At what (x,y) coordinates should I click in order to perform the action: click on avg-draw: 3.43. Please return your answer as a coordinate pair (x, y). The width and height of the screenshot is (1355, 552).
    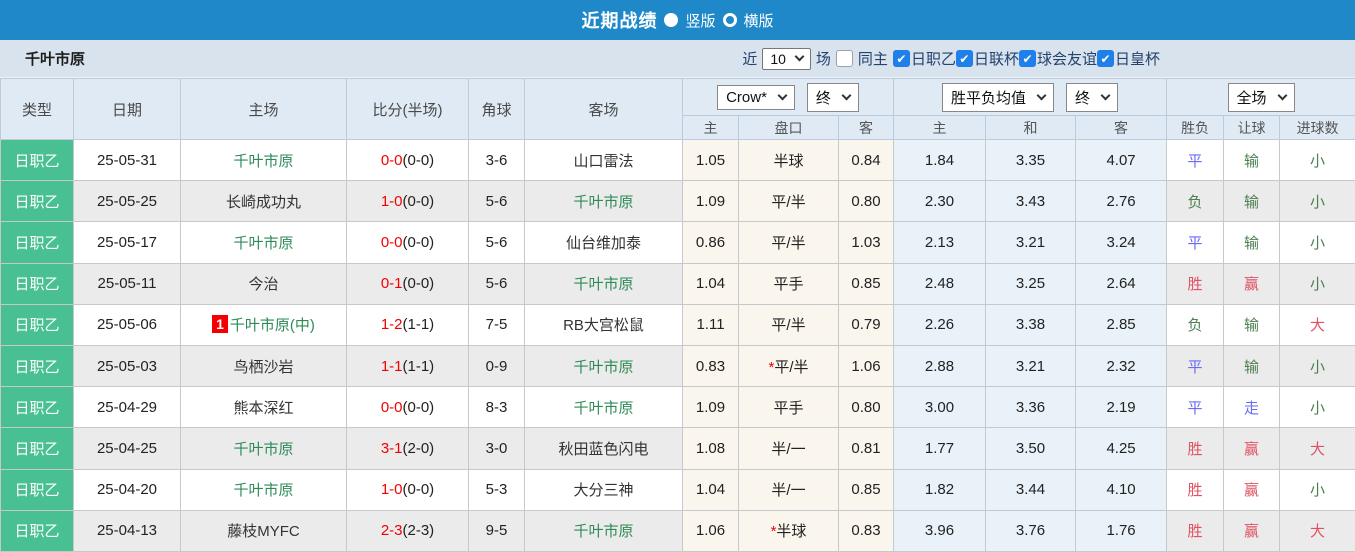
    Looking at the image, I should click on (1031, 201).